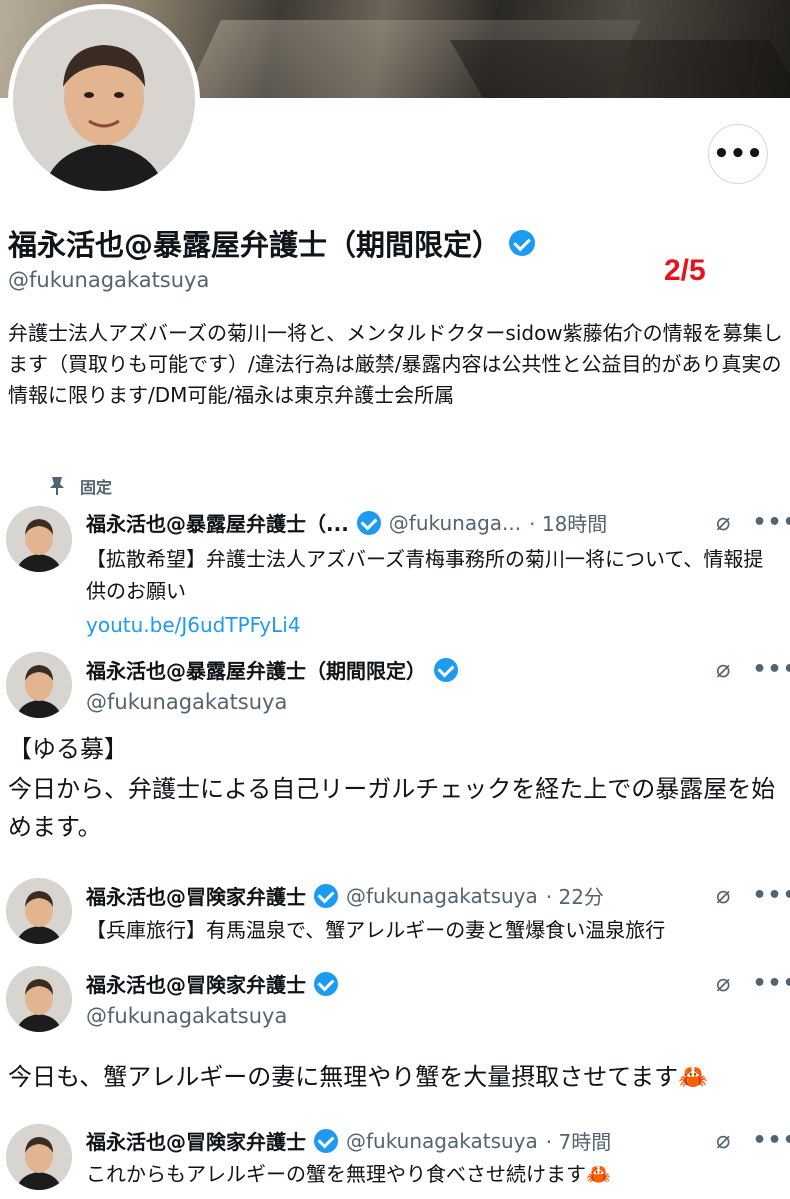 Image resolution: width=790 pixels, height=1199 pixels. Describe the element at coordinates (575, 895) in the screenshot. I see `tweet-time: · 22分` at that location.